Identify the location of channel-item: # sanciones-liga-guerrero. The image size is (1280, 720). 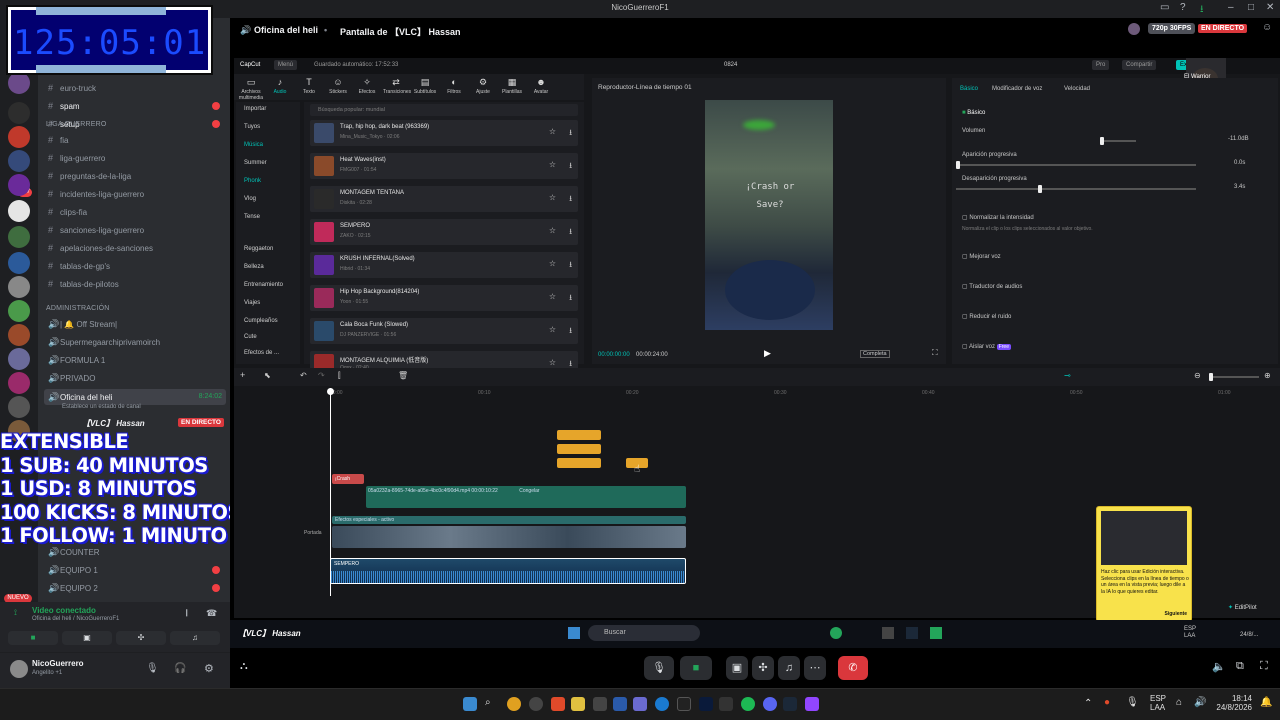
(135, 230).